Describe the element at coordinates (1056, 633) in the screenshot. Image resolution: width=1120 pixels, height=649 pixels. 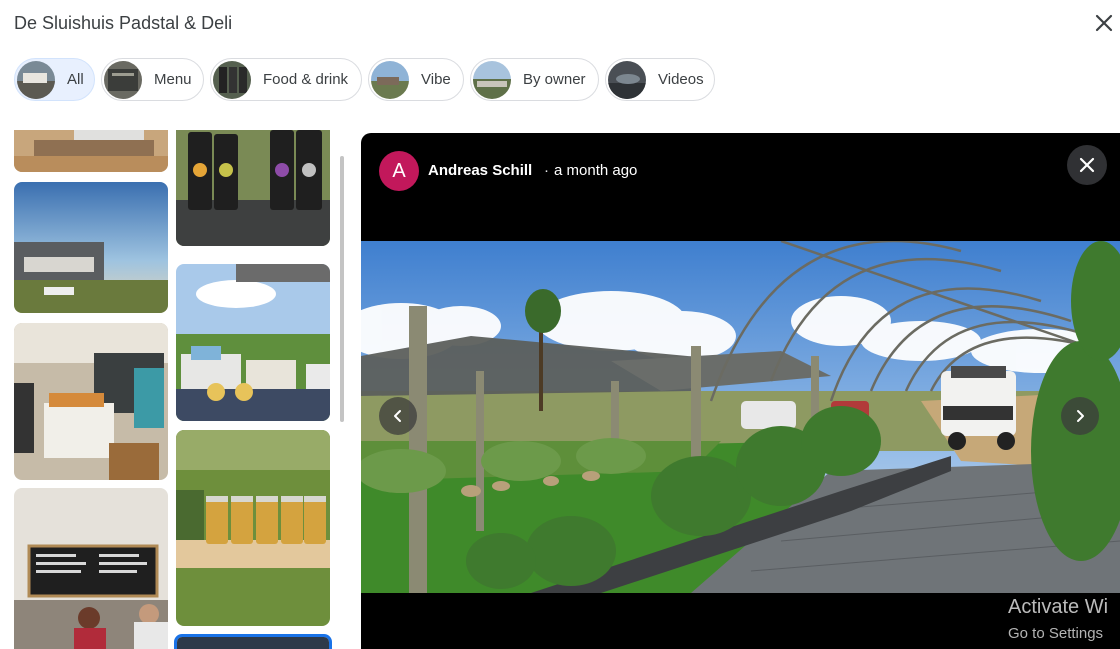
I see `activate-windows-subtext: Go to Settings` at that location.